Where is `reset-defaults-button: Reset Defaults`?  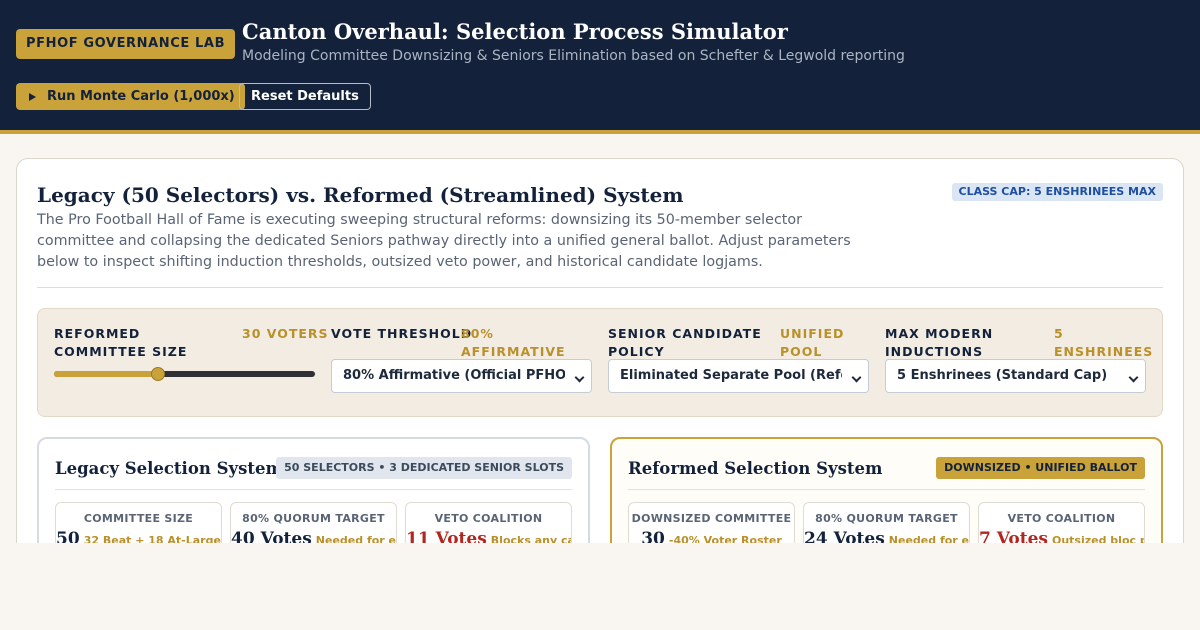
reset-defaults-button: Reset Defaults is located at coordinates (305, 96).